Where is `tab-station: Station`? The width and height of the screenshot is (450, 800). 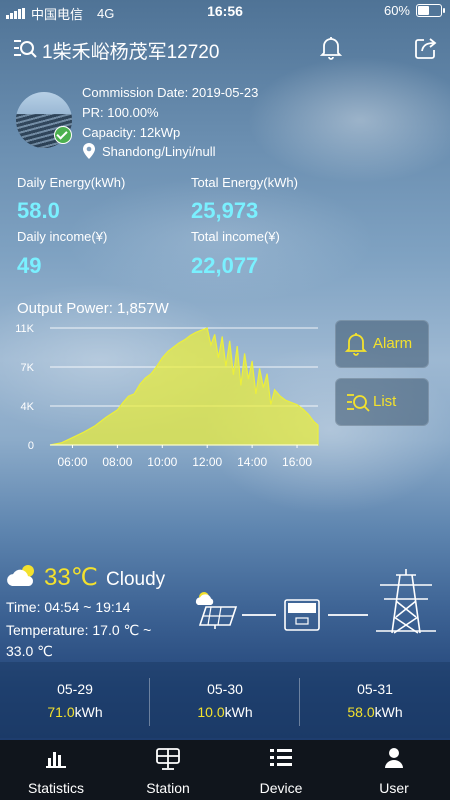
tab-station: Station is located at coordinates (168, 770).